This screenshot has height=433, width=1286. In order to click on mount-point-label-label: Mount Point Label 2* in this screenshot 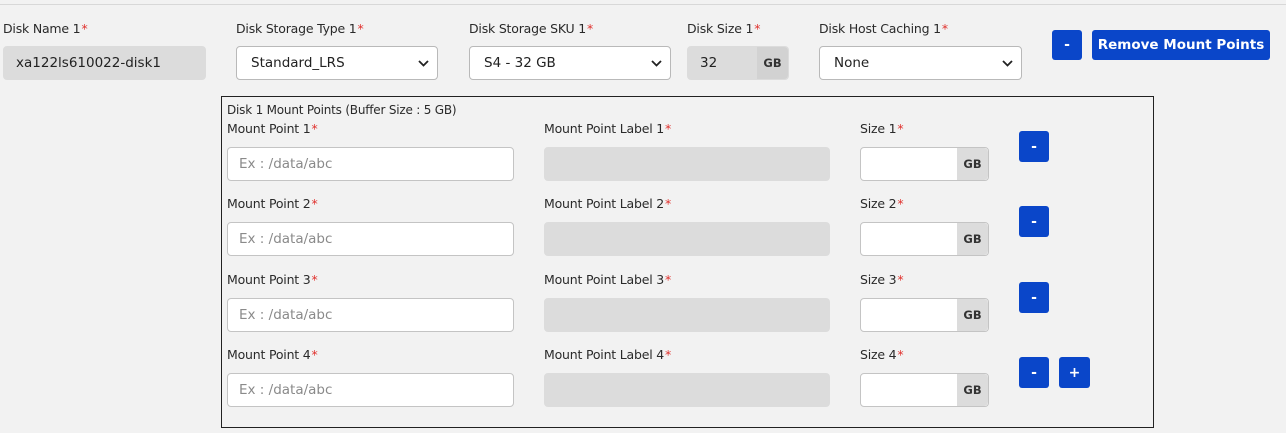, I will do `click(608, 203)`.